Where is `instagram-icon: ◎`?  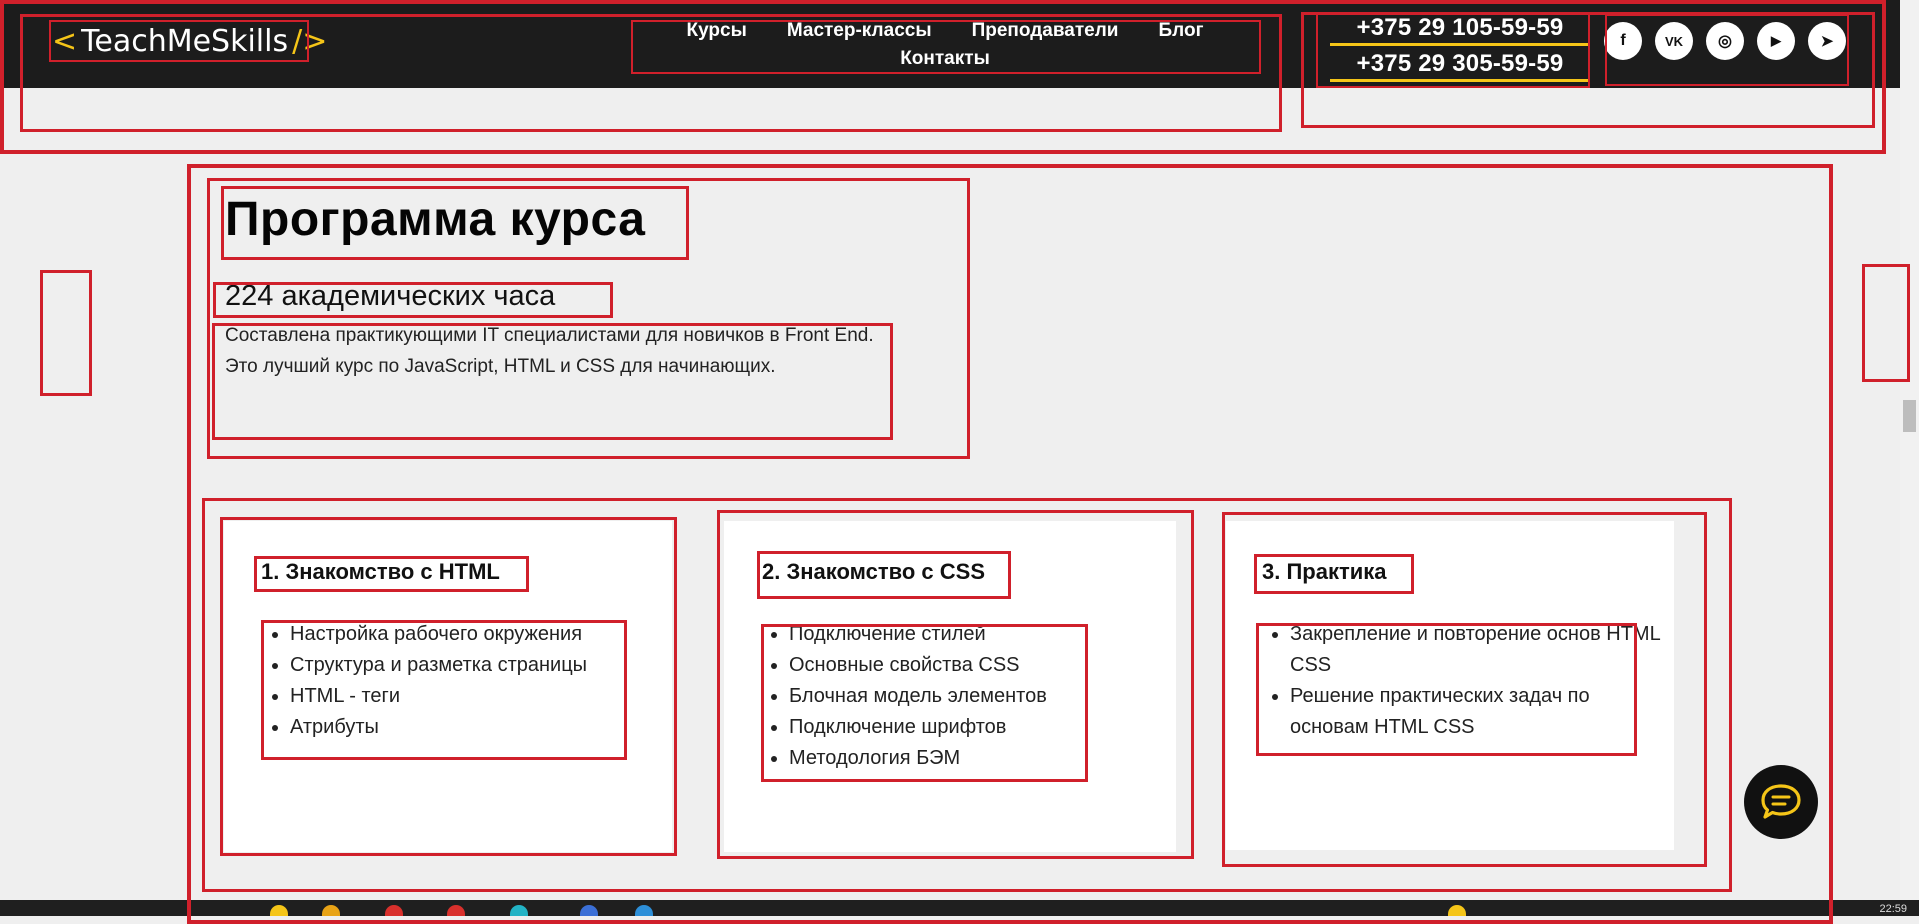 instagram-icon: ◎ is located at coordinates (1725, 41).